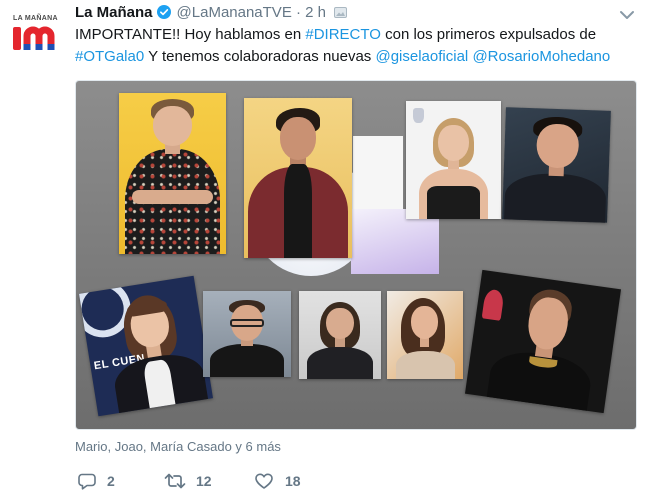 Image resolution: width=650 pixels, height=502 pixels. Describe the element at coordinates (188, 34) in the screenshot. I see `tweet-text-segment: IMPORTANTE!! Hoy hablamos en` at that location.